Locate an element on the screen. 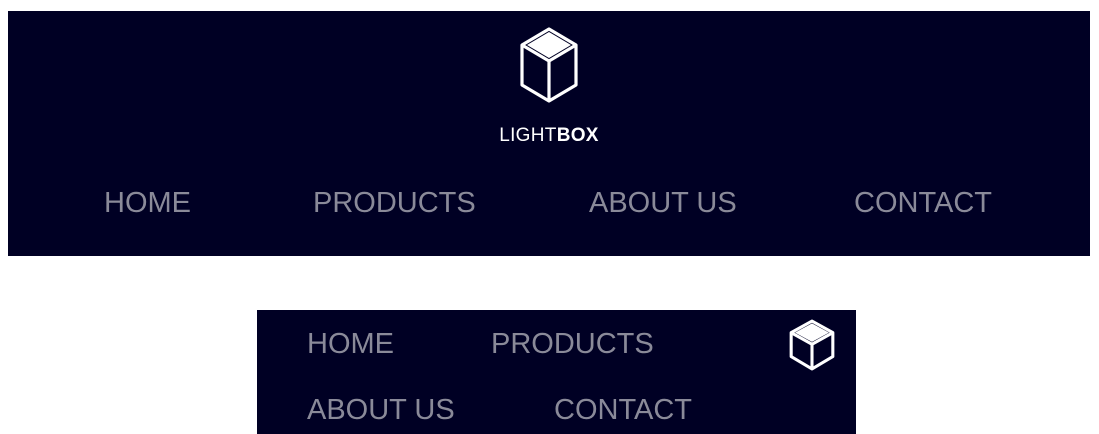 The width and height of the screenshot is (1099, 434). wide-nav-links: HOME PRODUCTS ABOUT US CONTACT is located at coordinates (549, 203).